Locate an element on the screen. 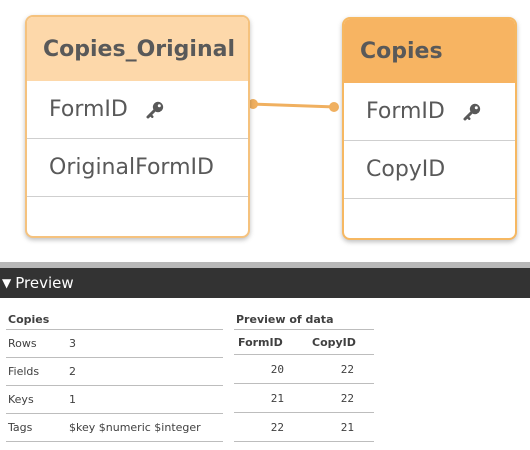 Image resolution: width=530 pixels, height=450 pixels. metadata-key: Fields is located at coordinates (24, 371).